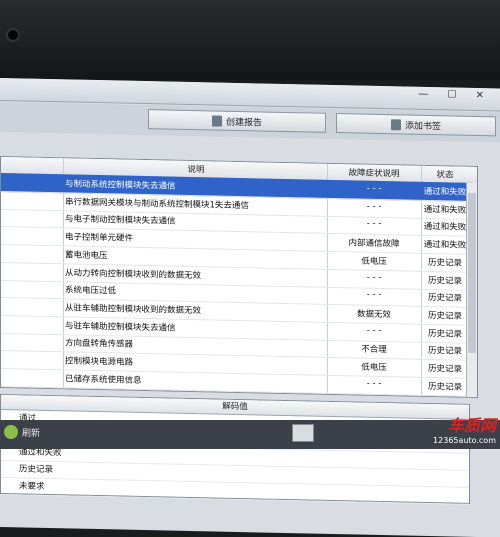 Image resolution: width=500 pixels, height=537 pixels. I want to click on bottom-bar: 刷新 车质网 12365auto.com, so click(250, 432).